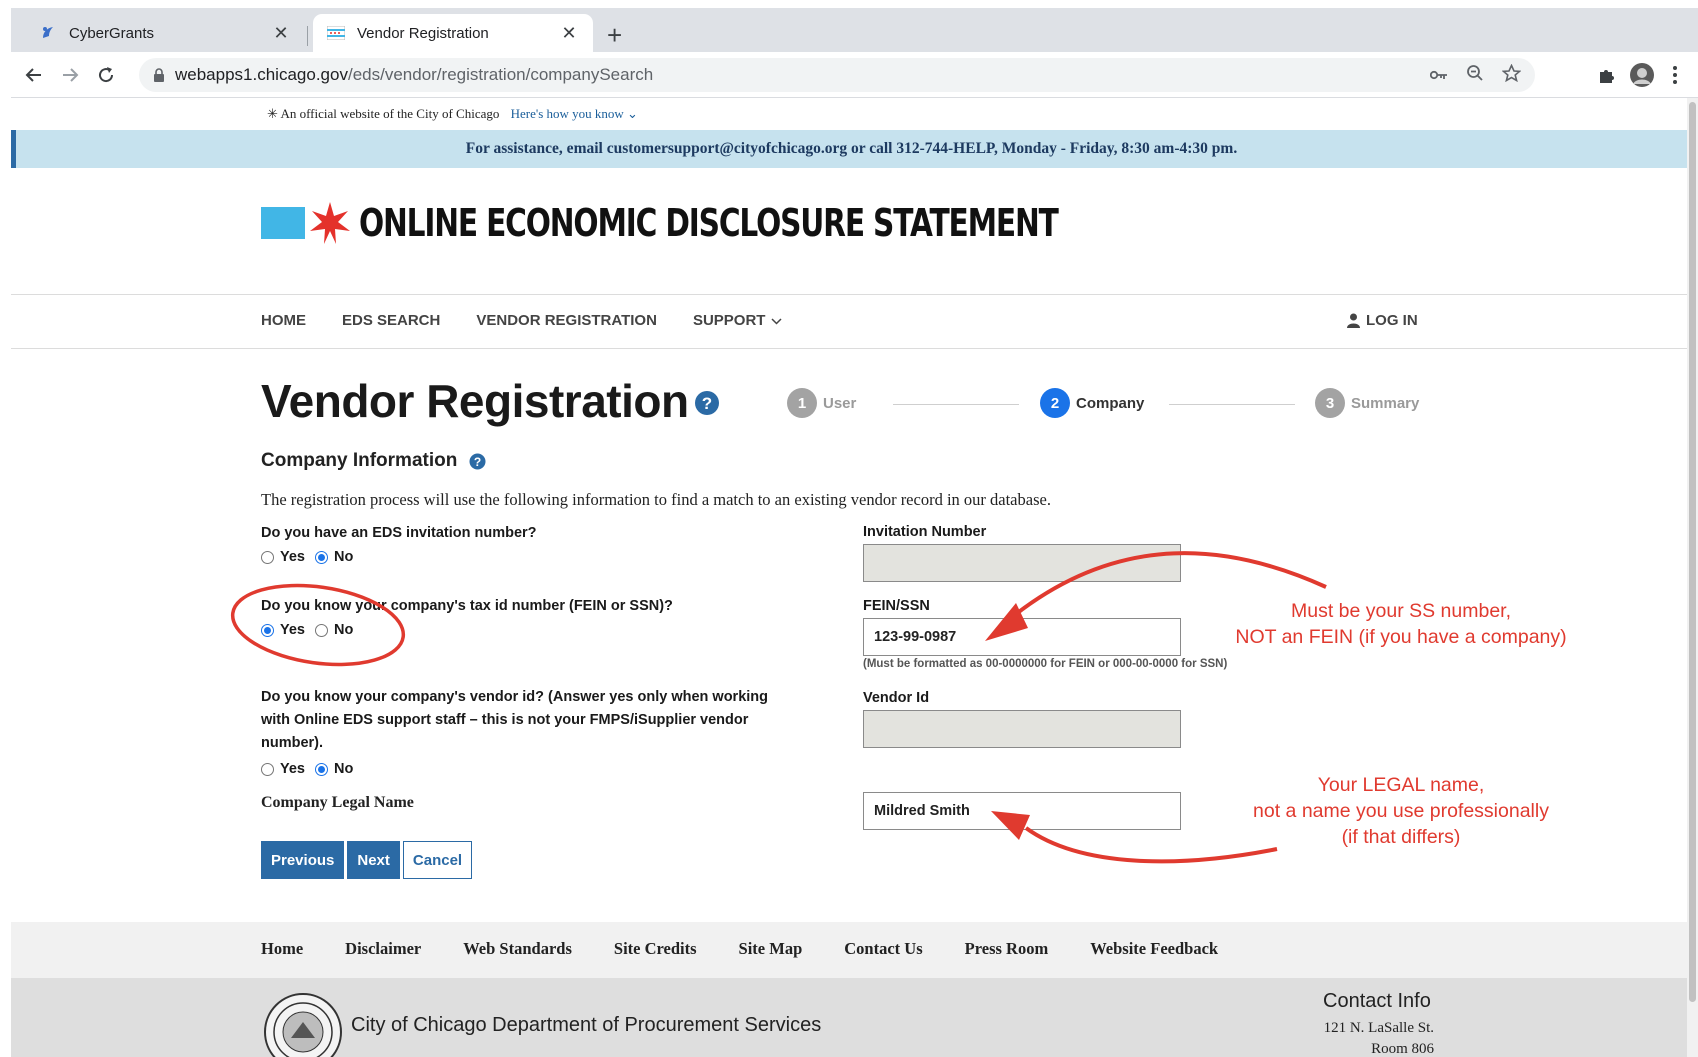 The image size is (1698, 1057). What do you see at coordinates (1392, 320) in the screenshot?
I see `login-label: LOG IN` at bounding box center [1392, 320].